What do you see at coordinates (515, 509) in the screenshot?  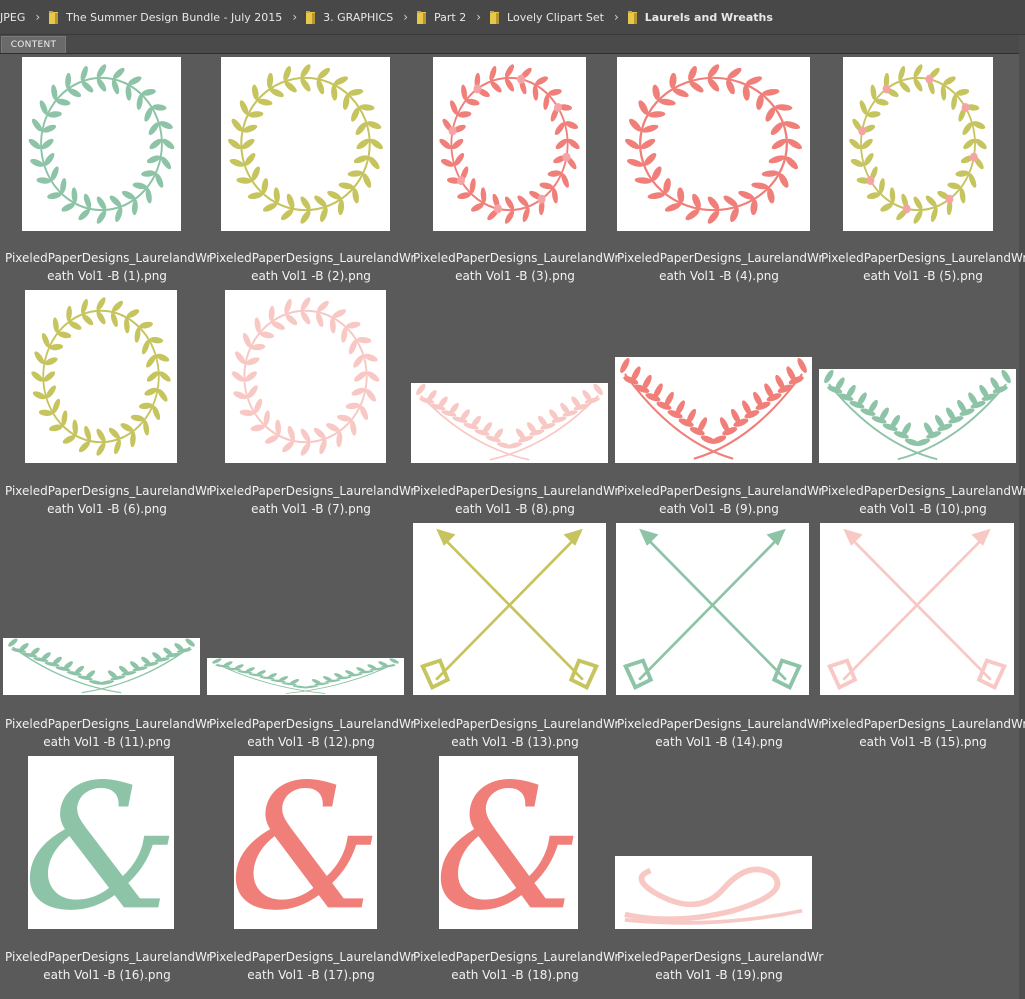 I see `file-name-line-2: eath Vol1 -B (8).png` at bounding box center [515, 509].